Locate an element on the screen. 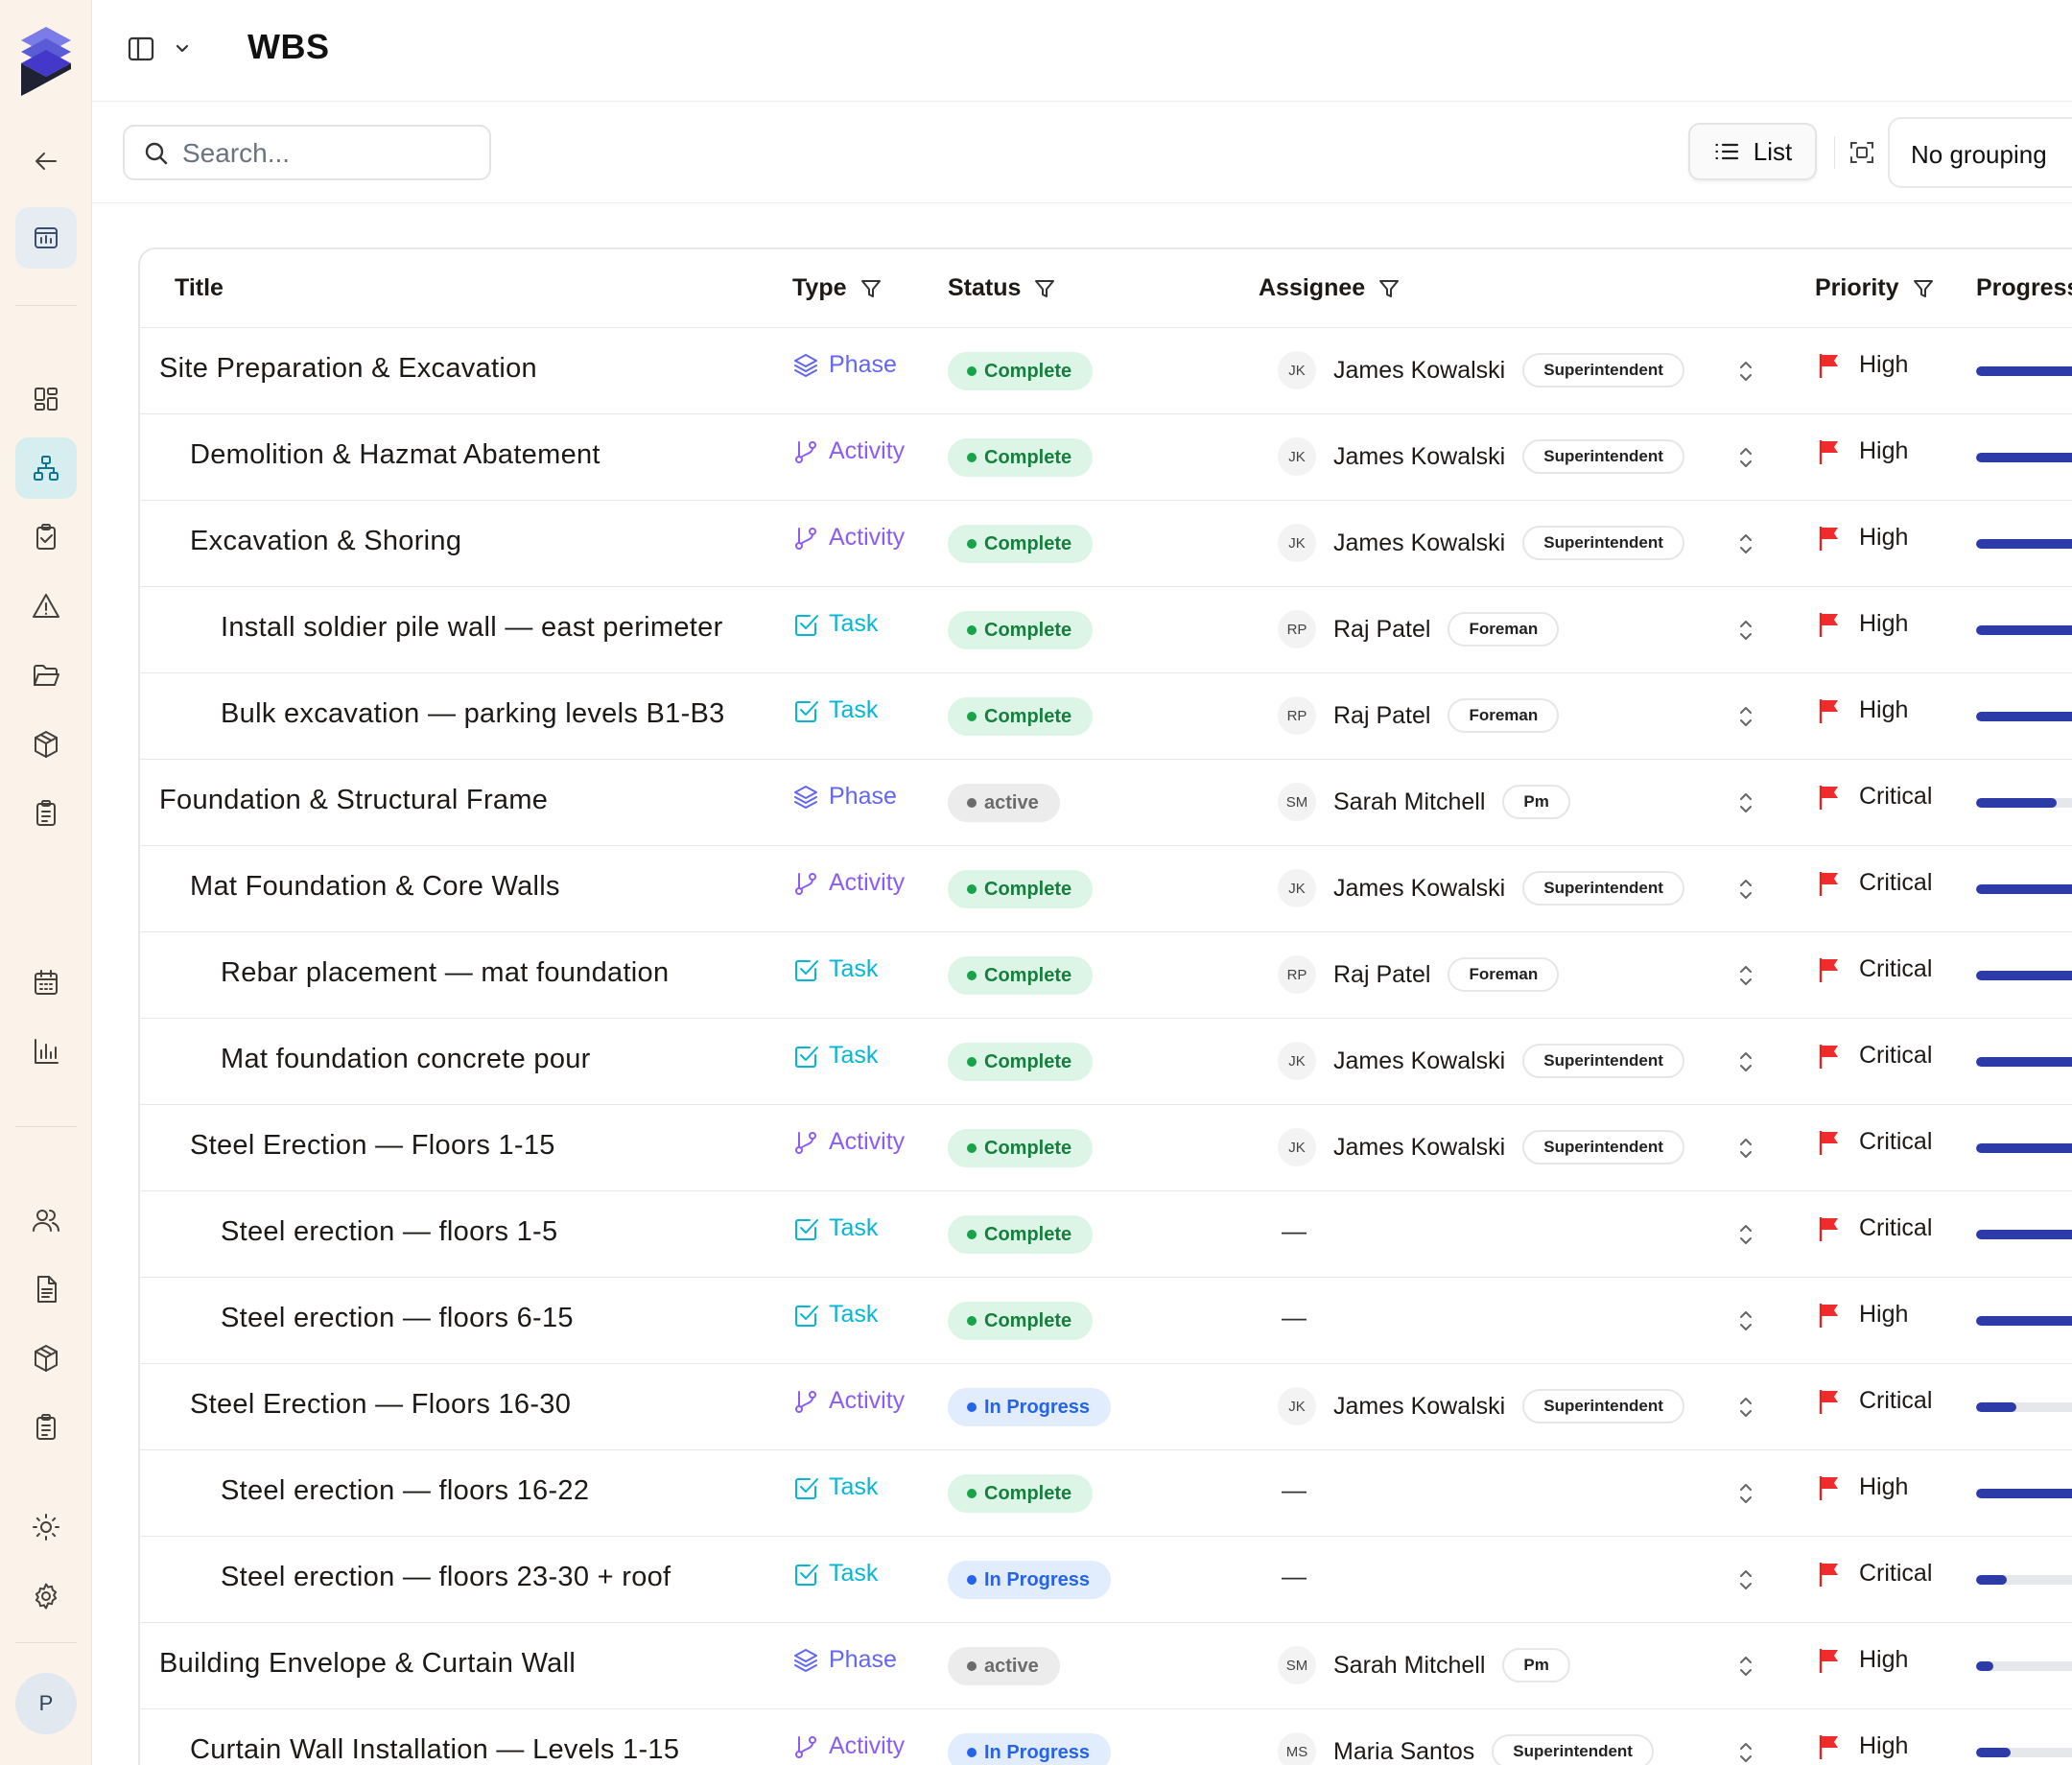 The image size is (2072, 1765). user-avatar: P is located at coordinates (46, 1703).